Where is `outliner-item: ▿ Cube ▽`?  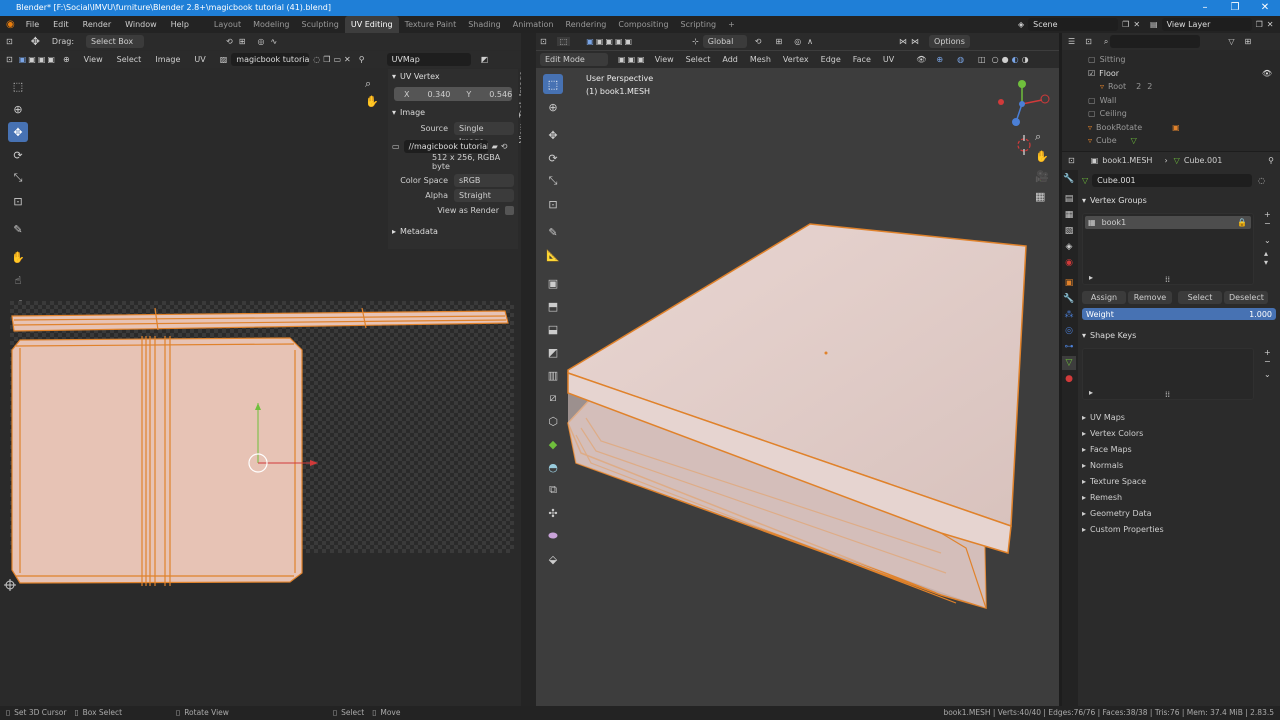
outliner-item: ▿ Cube ▽ is located at coordinates (1184, 141).